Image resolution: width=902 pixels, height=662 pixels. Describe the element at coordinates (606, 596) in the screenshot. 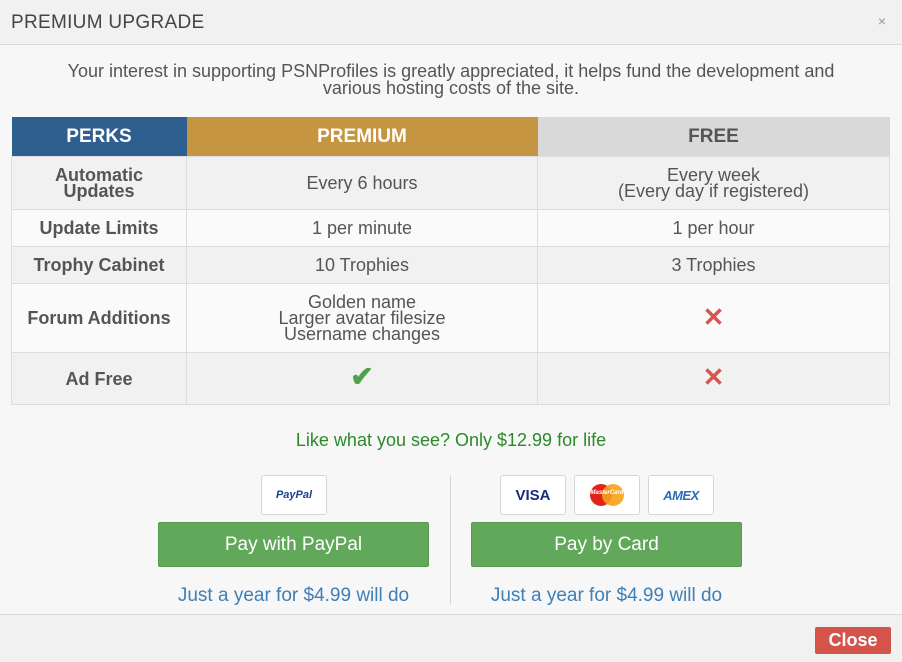

I see `card-year-link: Just a year for $4.99 will do` at that location.